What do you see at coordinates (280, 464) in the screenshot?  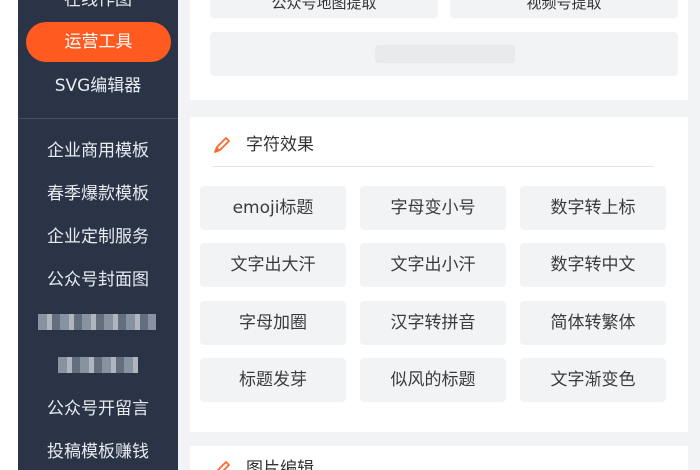 I see `section-title: 图片编辑` at bounding box center [280, 464].